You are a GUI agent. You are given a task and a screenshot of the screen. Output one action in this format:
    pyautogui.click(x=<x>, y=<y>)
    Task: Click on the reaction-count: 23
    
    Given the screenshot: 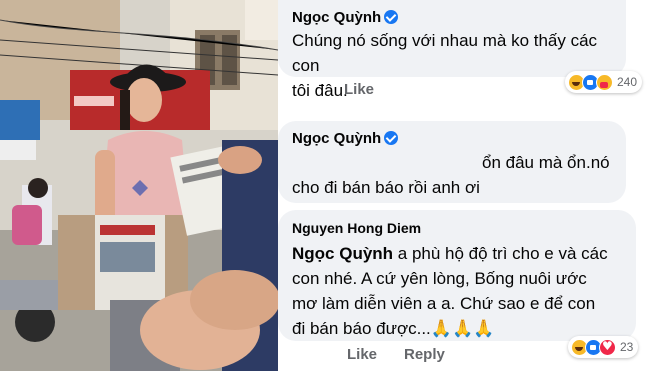 What is the action you would take?
    pyautogui.click(x=627, y=347)
    